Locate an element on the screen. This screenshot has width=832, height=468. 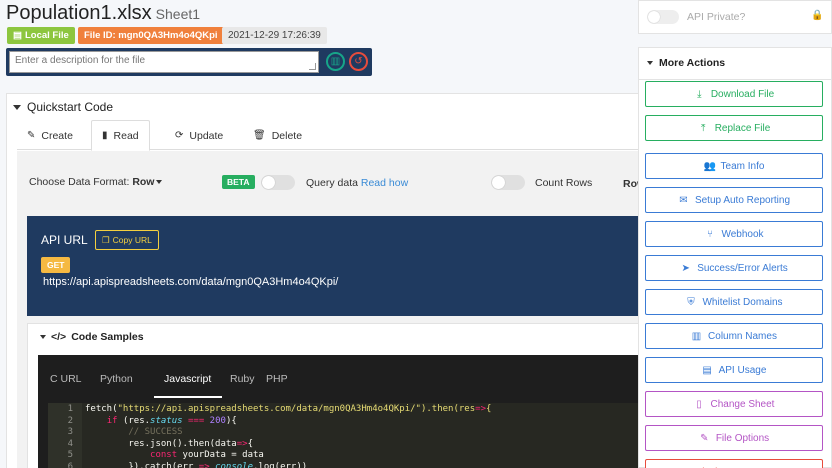
block-request-types-button: ⊘Block Request Types is located at coordinates (734, 463).